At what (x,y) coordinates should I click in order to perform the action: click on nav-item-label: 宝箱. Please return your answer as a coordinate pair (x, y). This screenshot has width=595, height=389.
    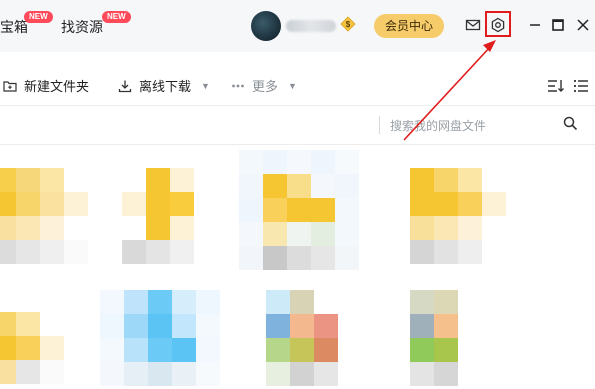
    Looking at the image, I should click on (14, 27).